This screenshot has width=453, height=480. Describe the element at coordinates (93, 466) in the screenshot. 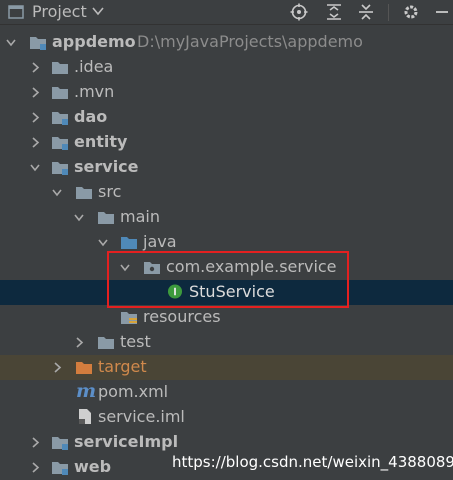

I see `tree-label: web` at that location.